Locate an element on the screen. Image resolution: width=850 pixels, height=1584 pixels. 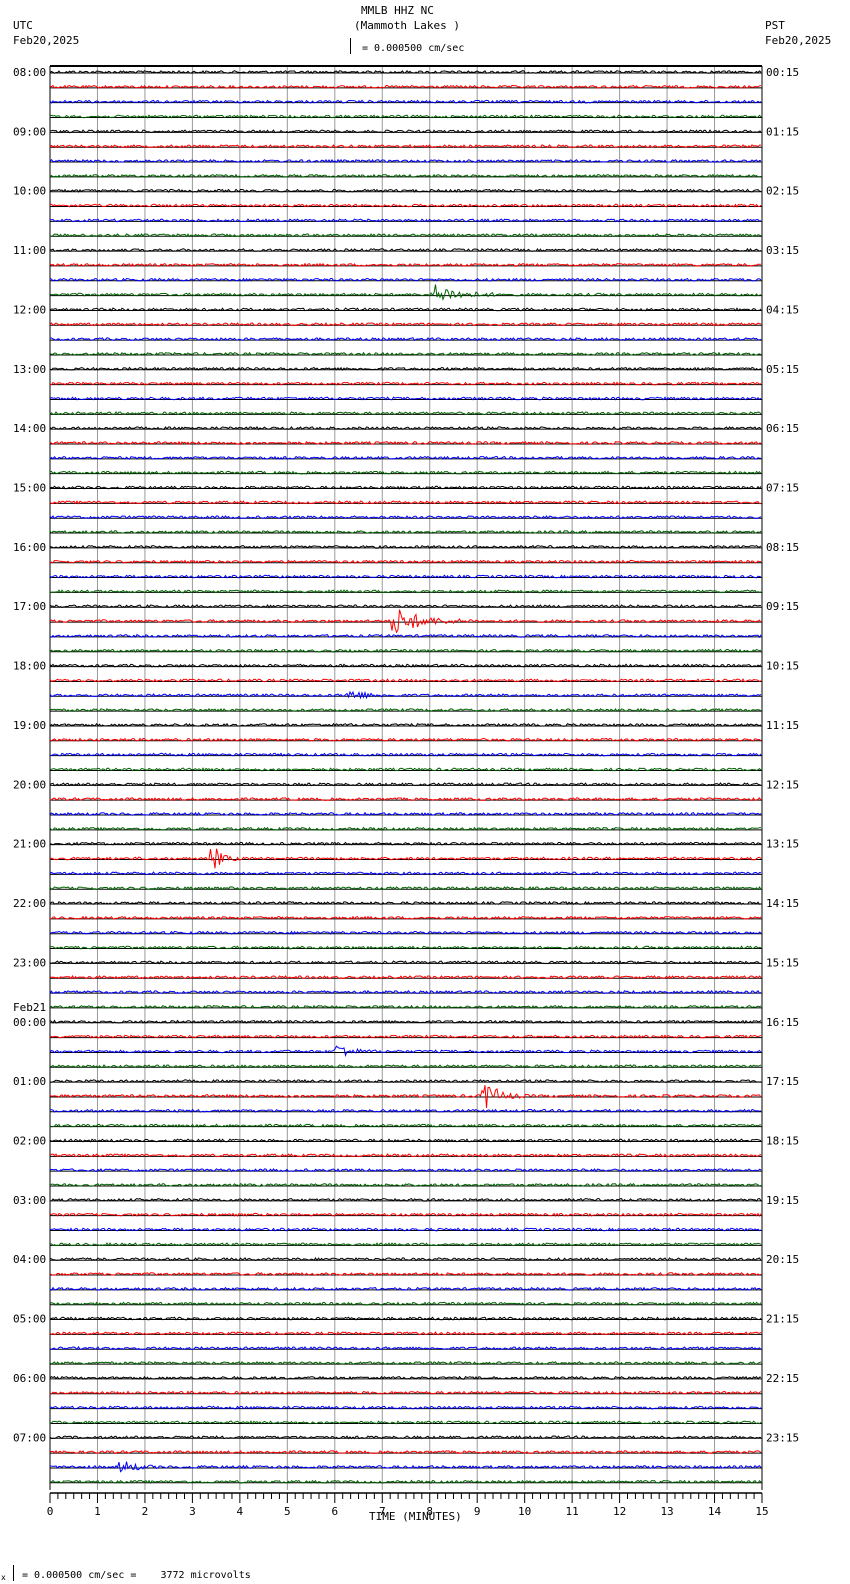
pst-hour-label: 11:15 is located at coordinates (782, 725).